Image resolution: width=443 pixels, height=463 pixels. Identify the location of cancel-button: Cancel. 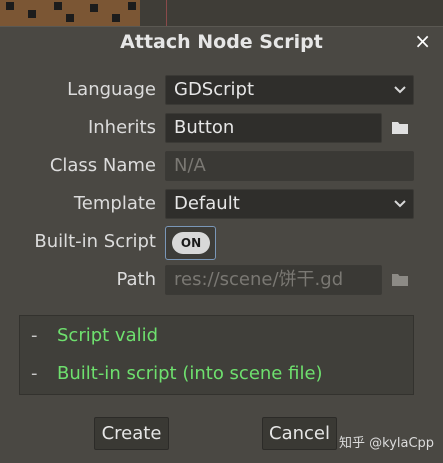
(299, 433).